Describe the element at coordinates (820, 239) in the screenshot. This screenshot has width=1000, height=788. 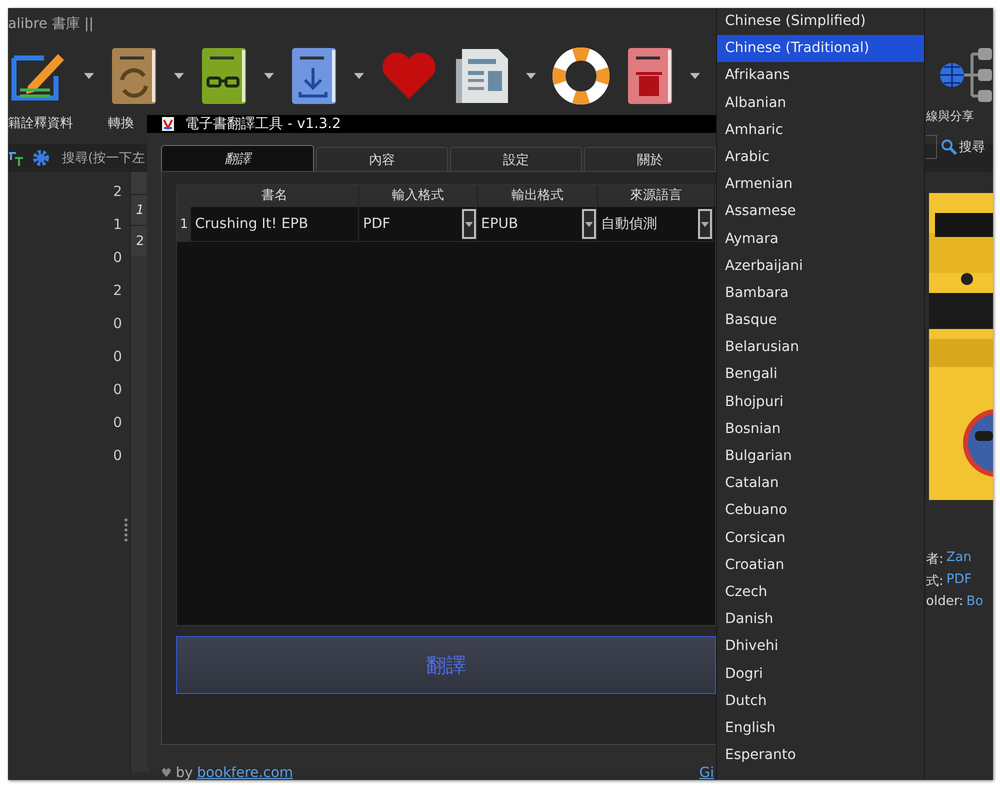
I see `language-option: Aymara` at that location.